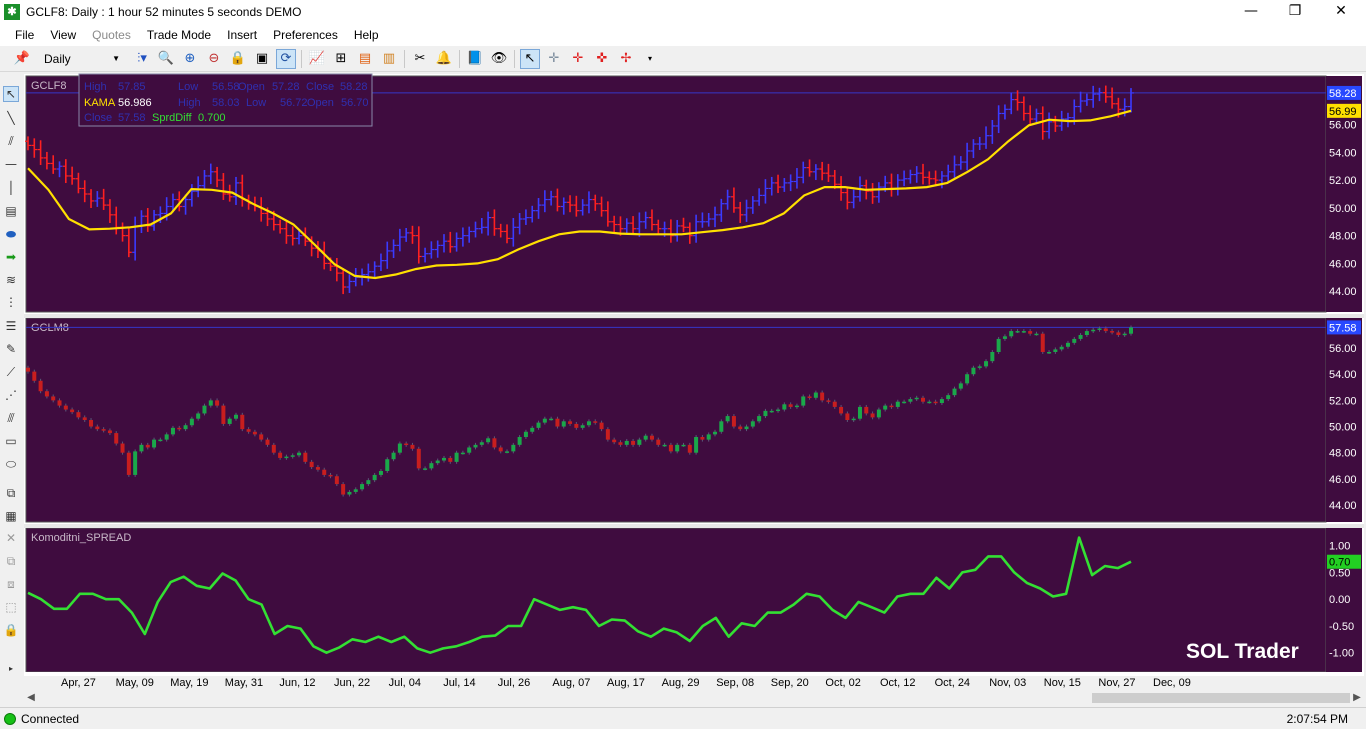 This screenshot has height=729, width=1366. Describe the element at coordinates (11, 94) in the screenshot. I see `select-tool-icon: ↖` at that location.